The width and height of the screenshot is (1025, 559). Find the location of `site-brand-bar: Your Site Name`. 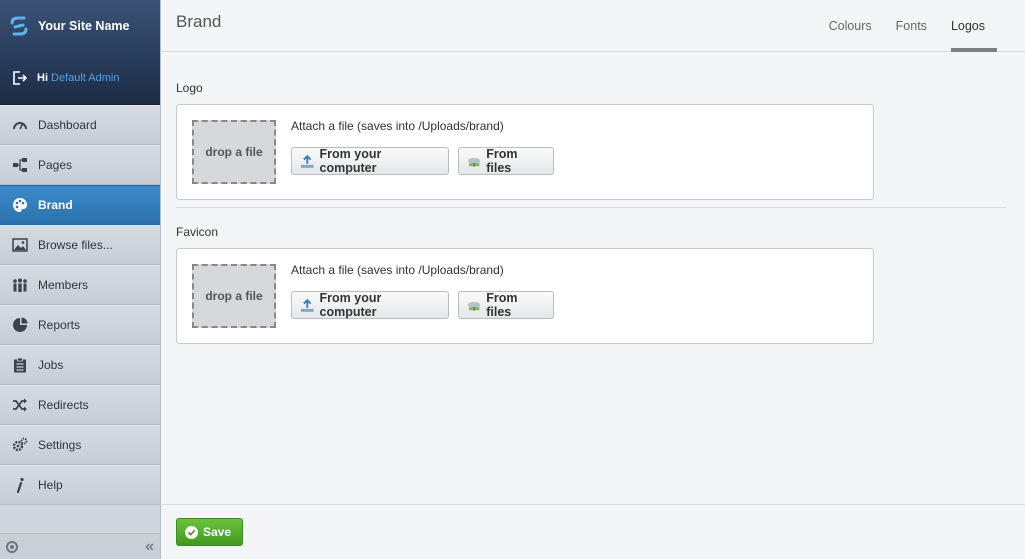

site-brand-bar: Your Site Name is located at coordinates (80, 26).